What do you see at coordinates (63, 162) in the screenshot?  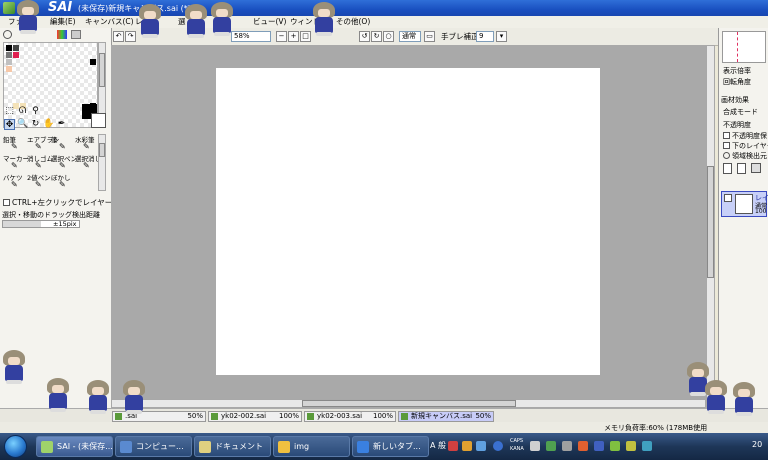 I see `brush-select-pen: 選択ペン ✎` at bounding box center [63, 162].